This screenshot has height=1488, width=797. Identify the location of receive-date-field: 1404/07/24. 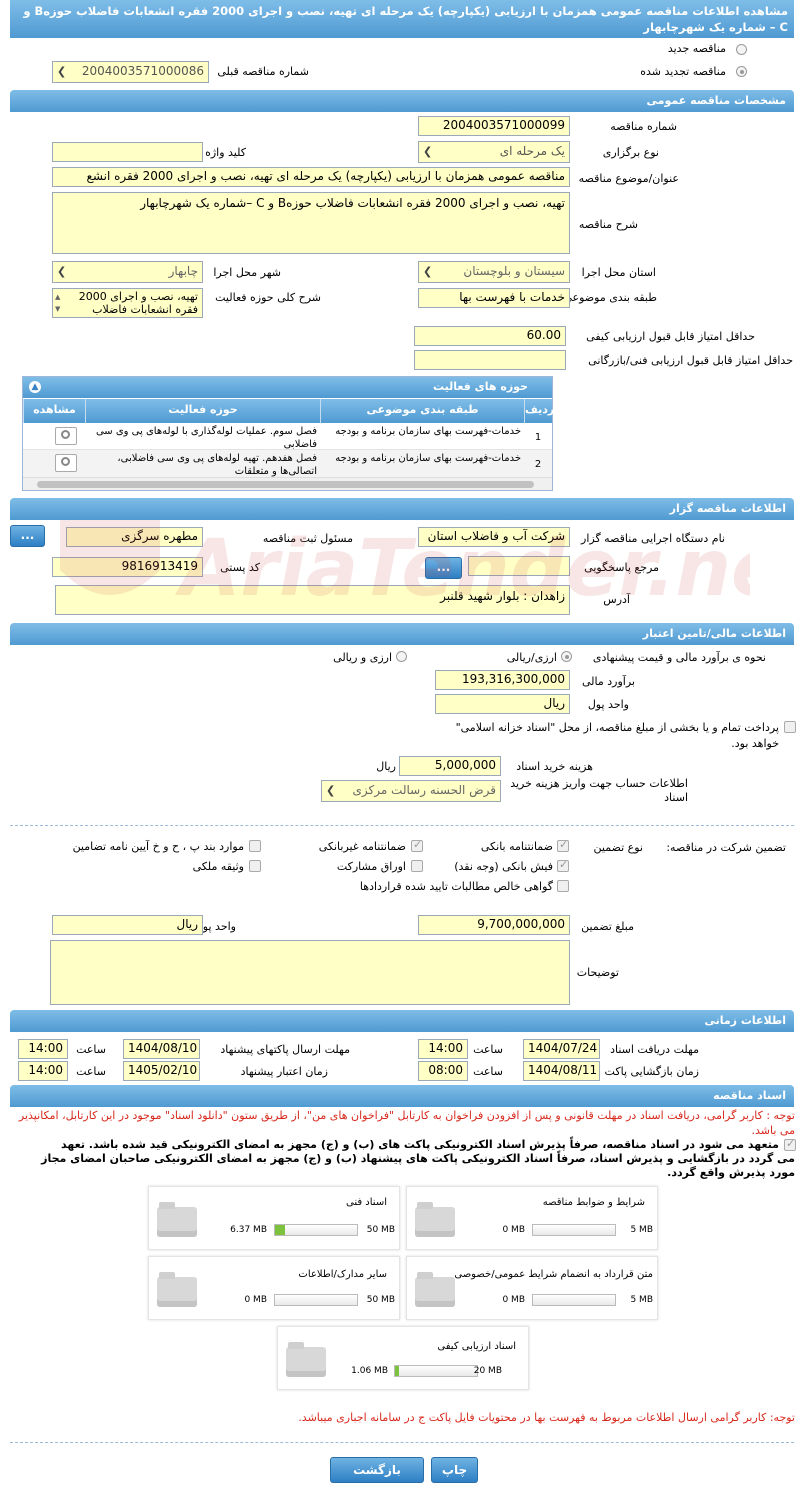
(561, 1049).